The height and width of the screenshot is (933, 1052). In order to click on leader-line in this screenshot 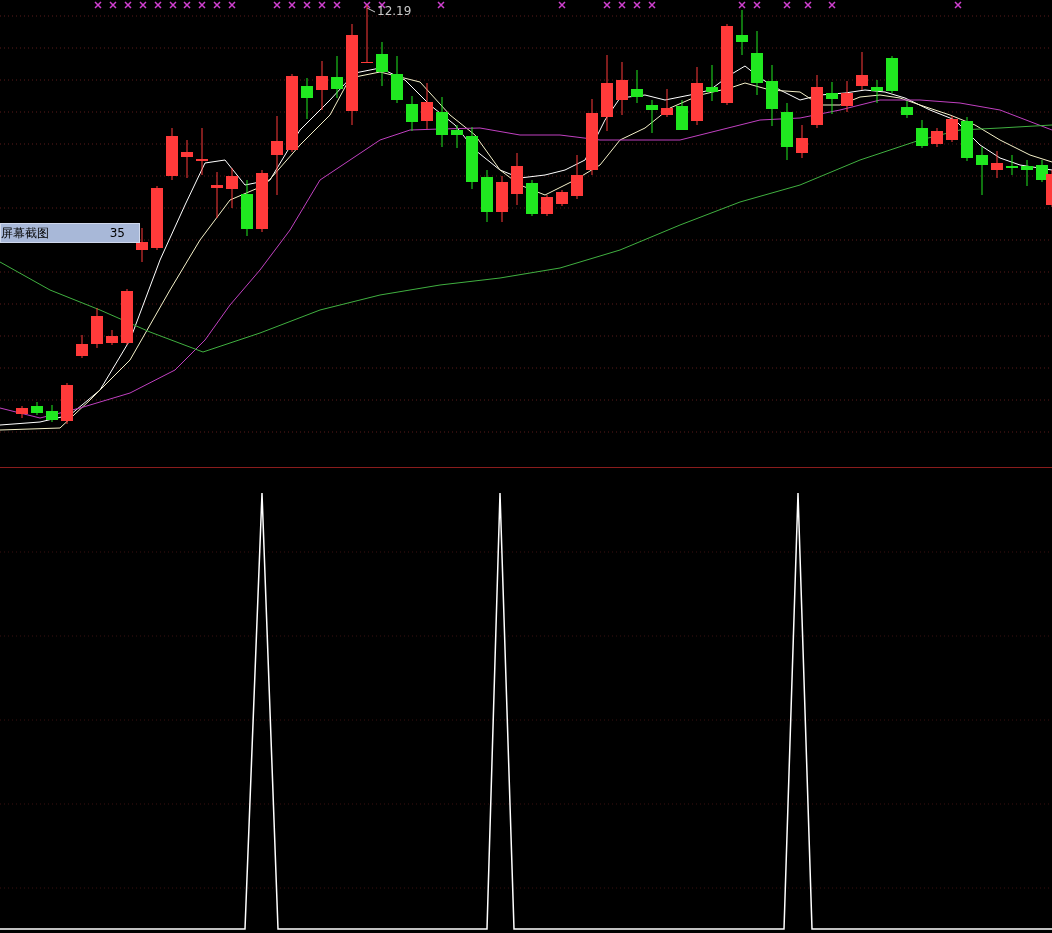, I will do `click(371, 10)`.